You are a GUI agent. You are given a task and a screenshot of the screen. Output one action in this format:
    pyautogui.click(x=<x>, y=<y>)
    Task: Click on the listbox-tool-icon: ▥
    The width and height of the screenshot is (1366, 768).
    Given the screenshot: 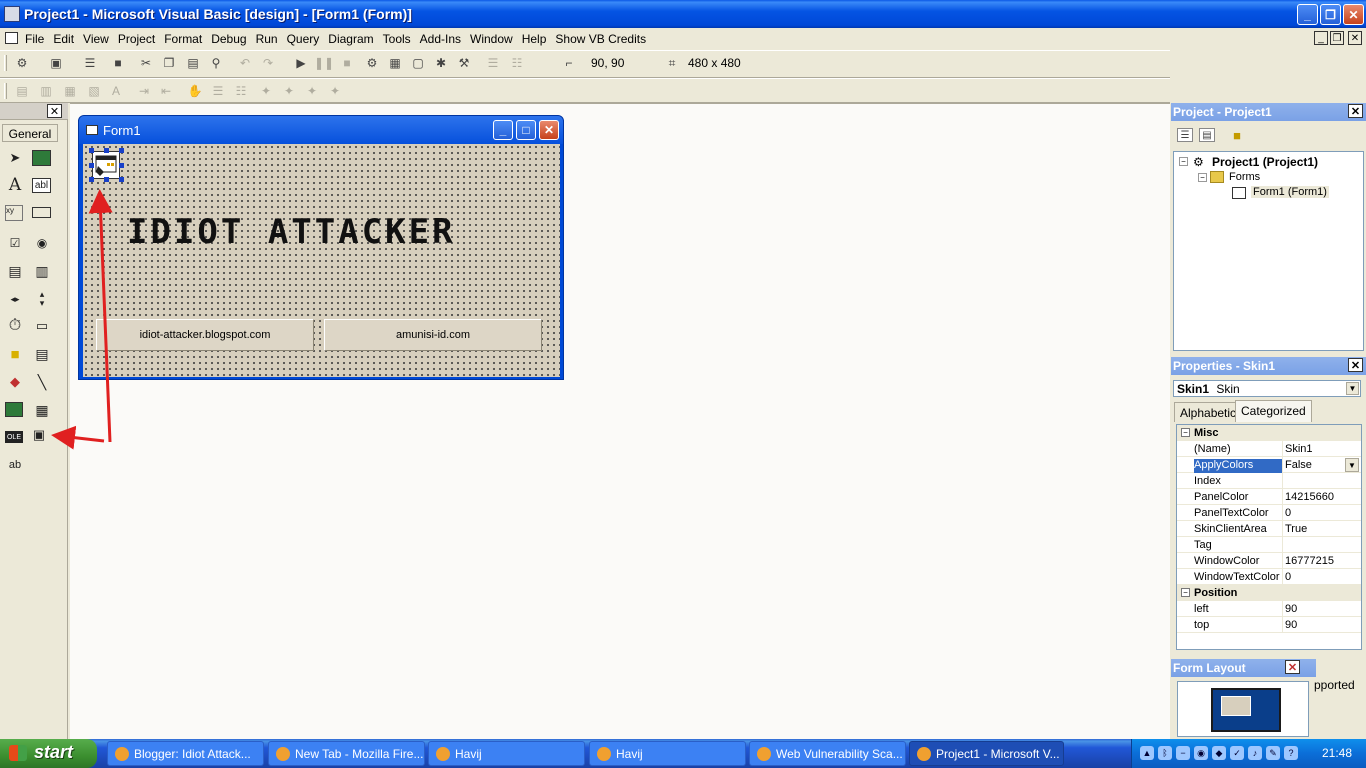 What is the action you would take?
    pyautogui.click(x=42, y=271)
    